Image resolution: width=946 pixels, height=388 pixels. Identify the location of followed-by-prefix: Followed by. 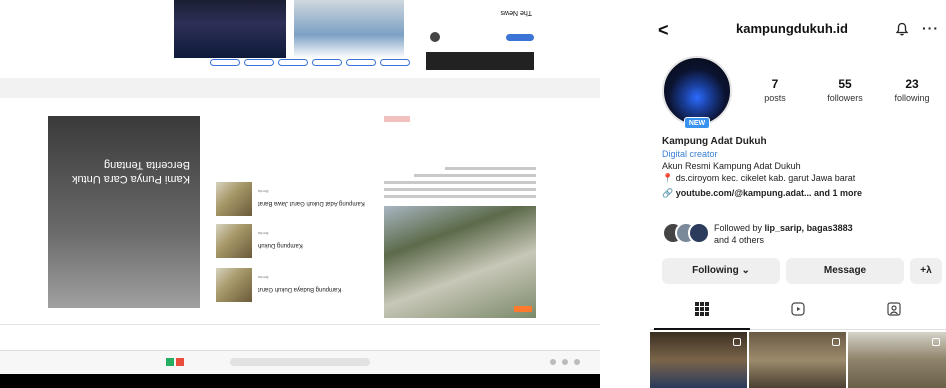
(738, 228).